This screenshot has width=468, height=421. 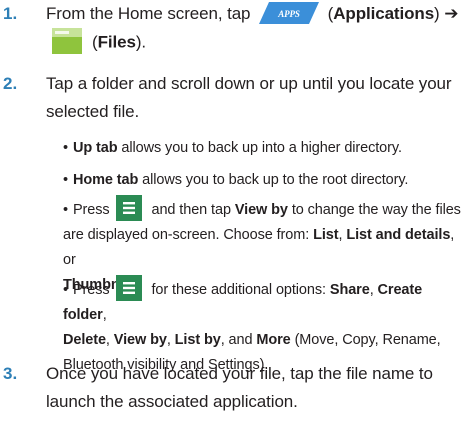 I want to click on bullet-text: for these additional options:, so click(x=238, y=289).